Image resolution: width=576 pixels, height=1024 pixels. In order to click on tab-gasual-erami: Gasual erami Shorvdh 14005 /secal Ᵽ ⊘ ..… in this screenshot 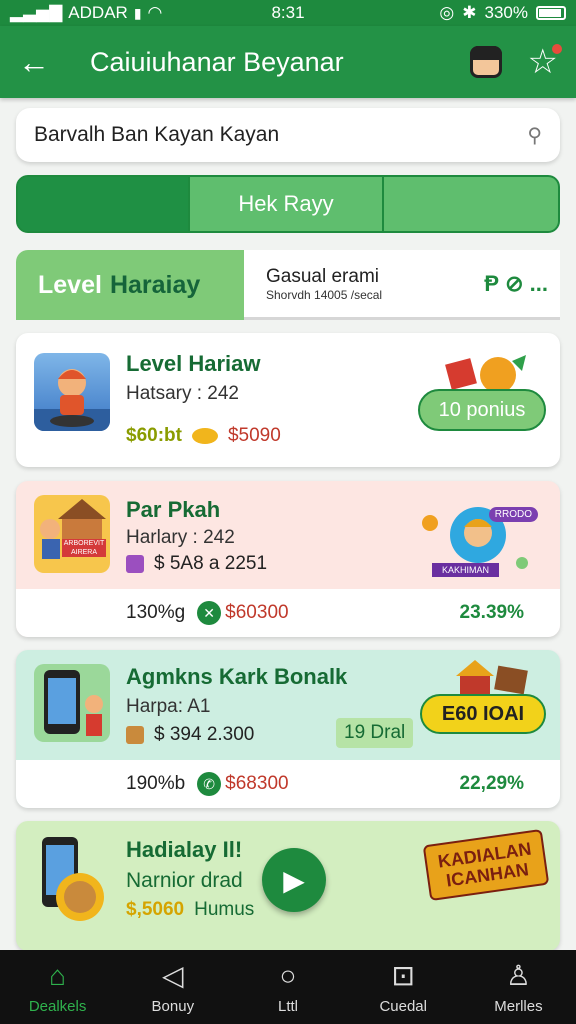, I will do `click(402, 285)`.